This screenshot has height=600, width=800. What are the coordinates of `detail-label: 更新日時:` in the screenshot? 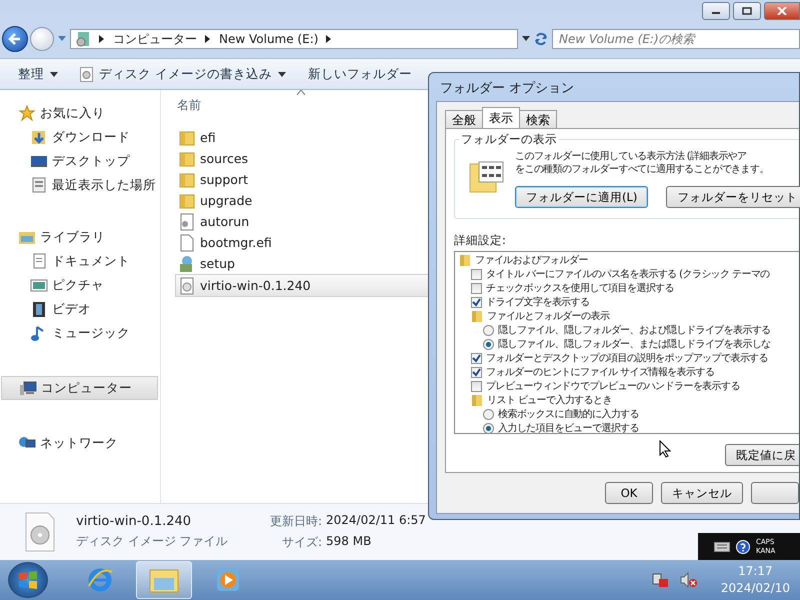 It's located at (295, 521).